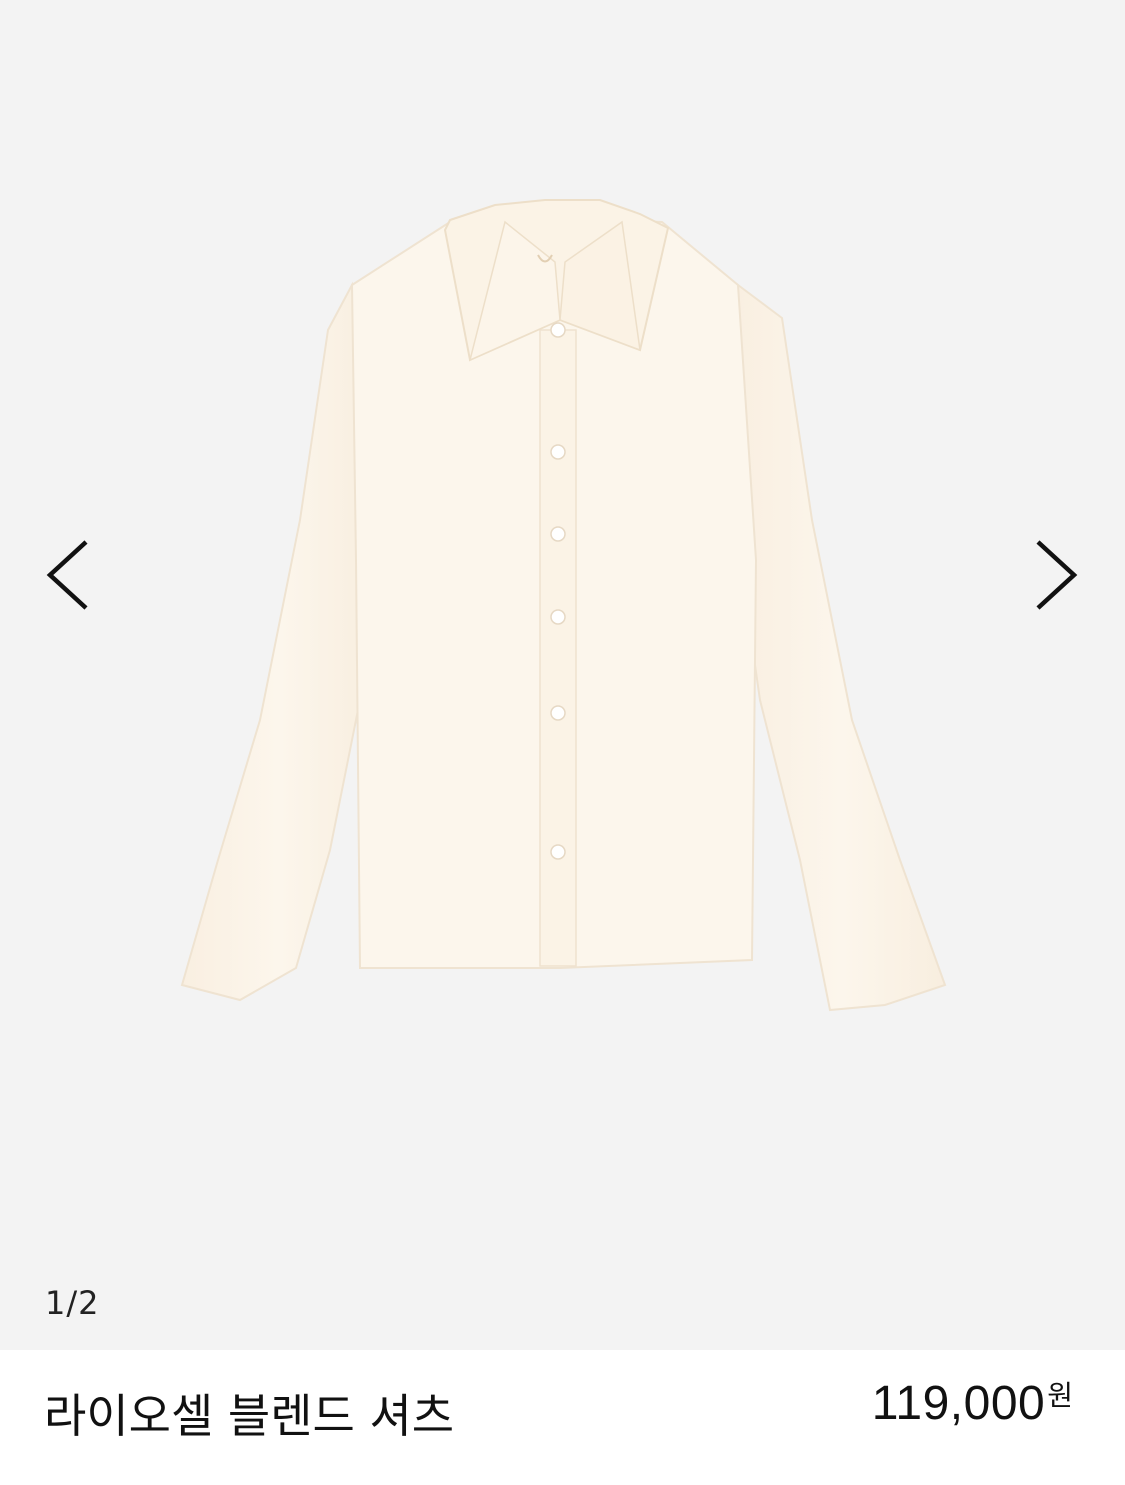  I want to click on next-image-button, so click(1056, 575).